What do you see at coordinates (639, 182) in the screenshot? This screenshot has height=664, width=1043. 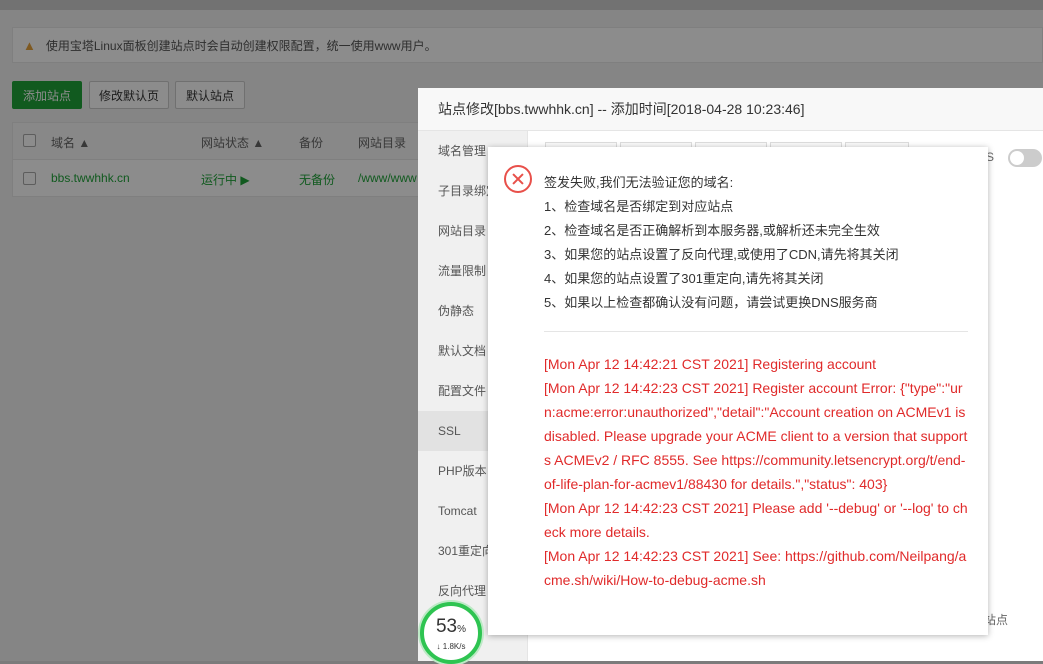 I see `error-title: 签发失败,我们无法验证您的域名:` at bounding box center [639, 182].